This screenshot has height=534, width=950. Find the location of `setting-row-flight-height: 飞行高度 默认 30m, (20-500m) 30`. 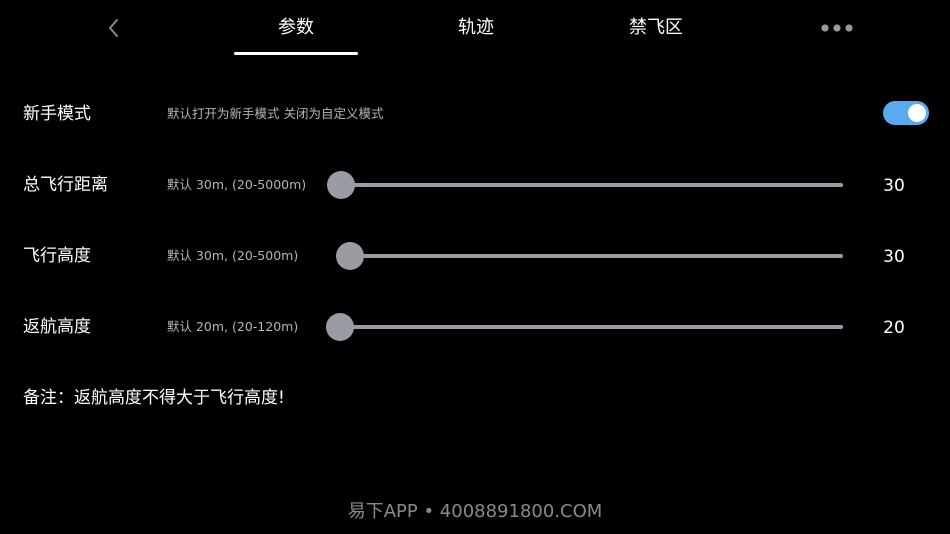

setting-row-flight-height: 飞行高度 默认 30m, (20-500m) 30 is located at coordinates (475, 256).